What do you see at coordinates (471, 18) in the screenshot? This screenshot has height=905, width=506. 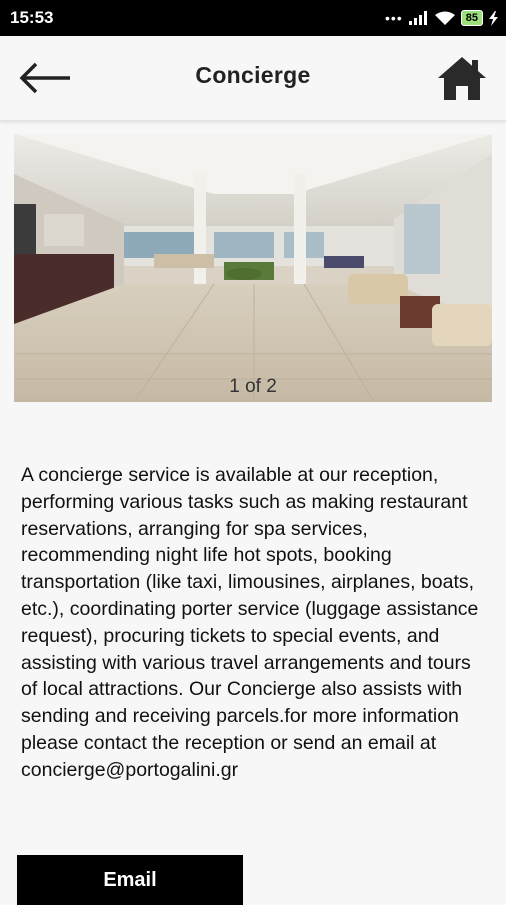 I see `battery-icon: 85` at bounding box center [471, 18].